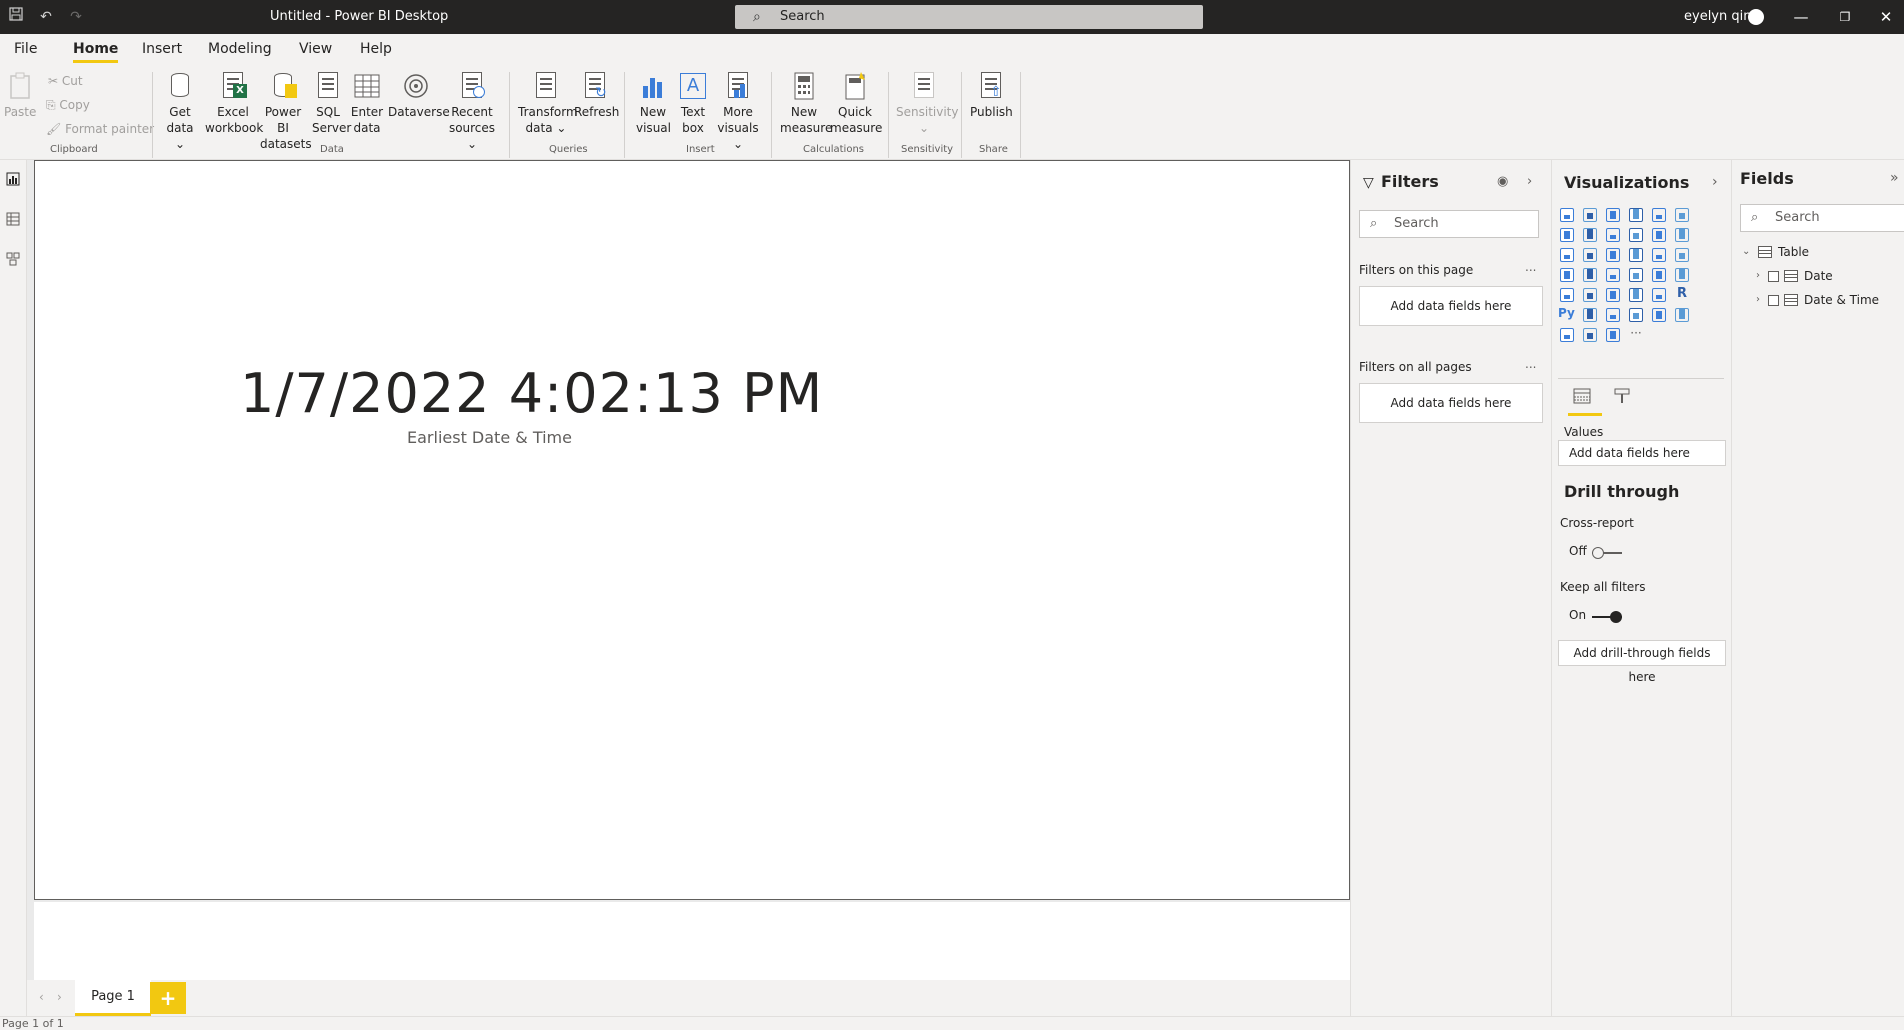 The width and height of the screenshot is (1904, 1030). What do you see at coordinates (41, 997) in the screenshot?
I see `prev-page-icon: ‹` at bounding box center [41, 997].